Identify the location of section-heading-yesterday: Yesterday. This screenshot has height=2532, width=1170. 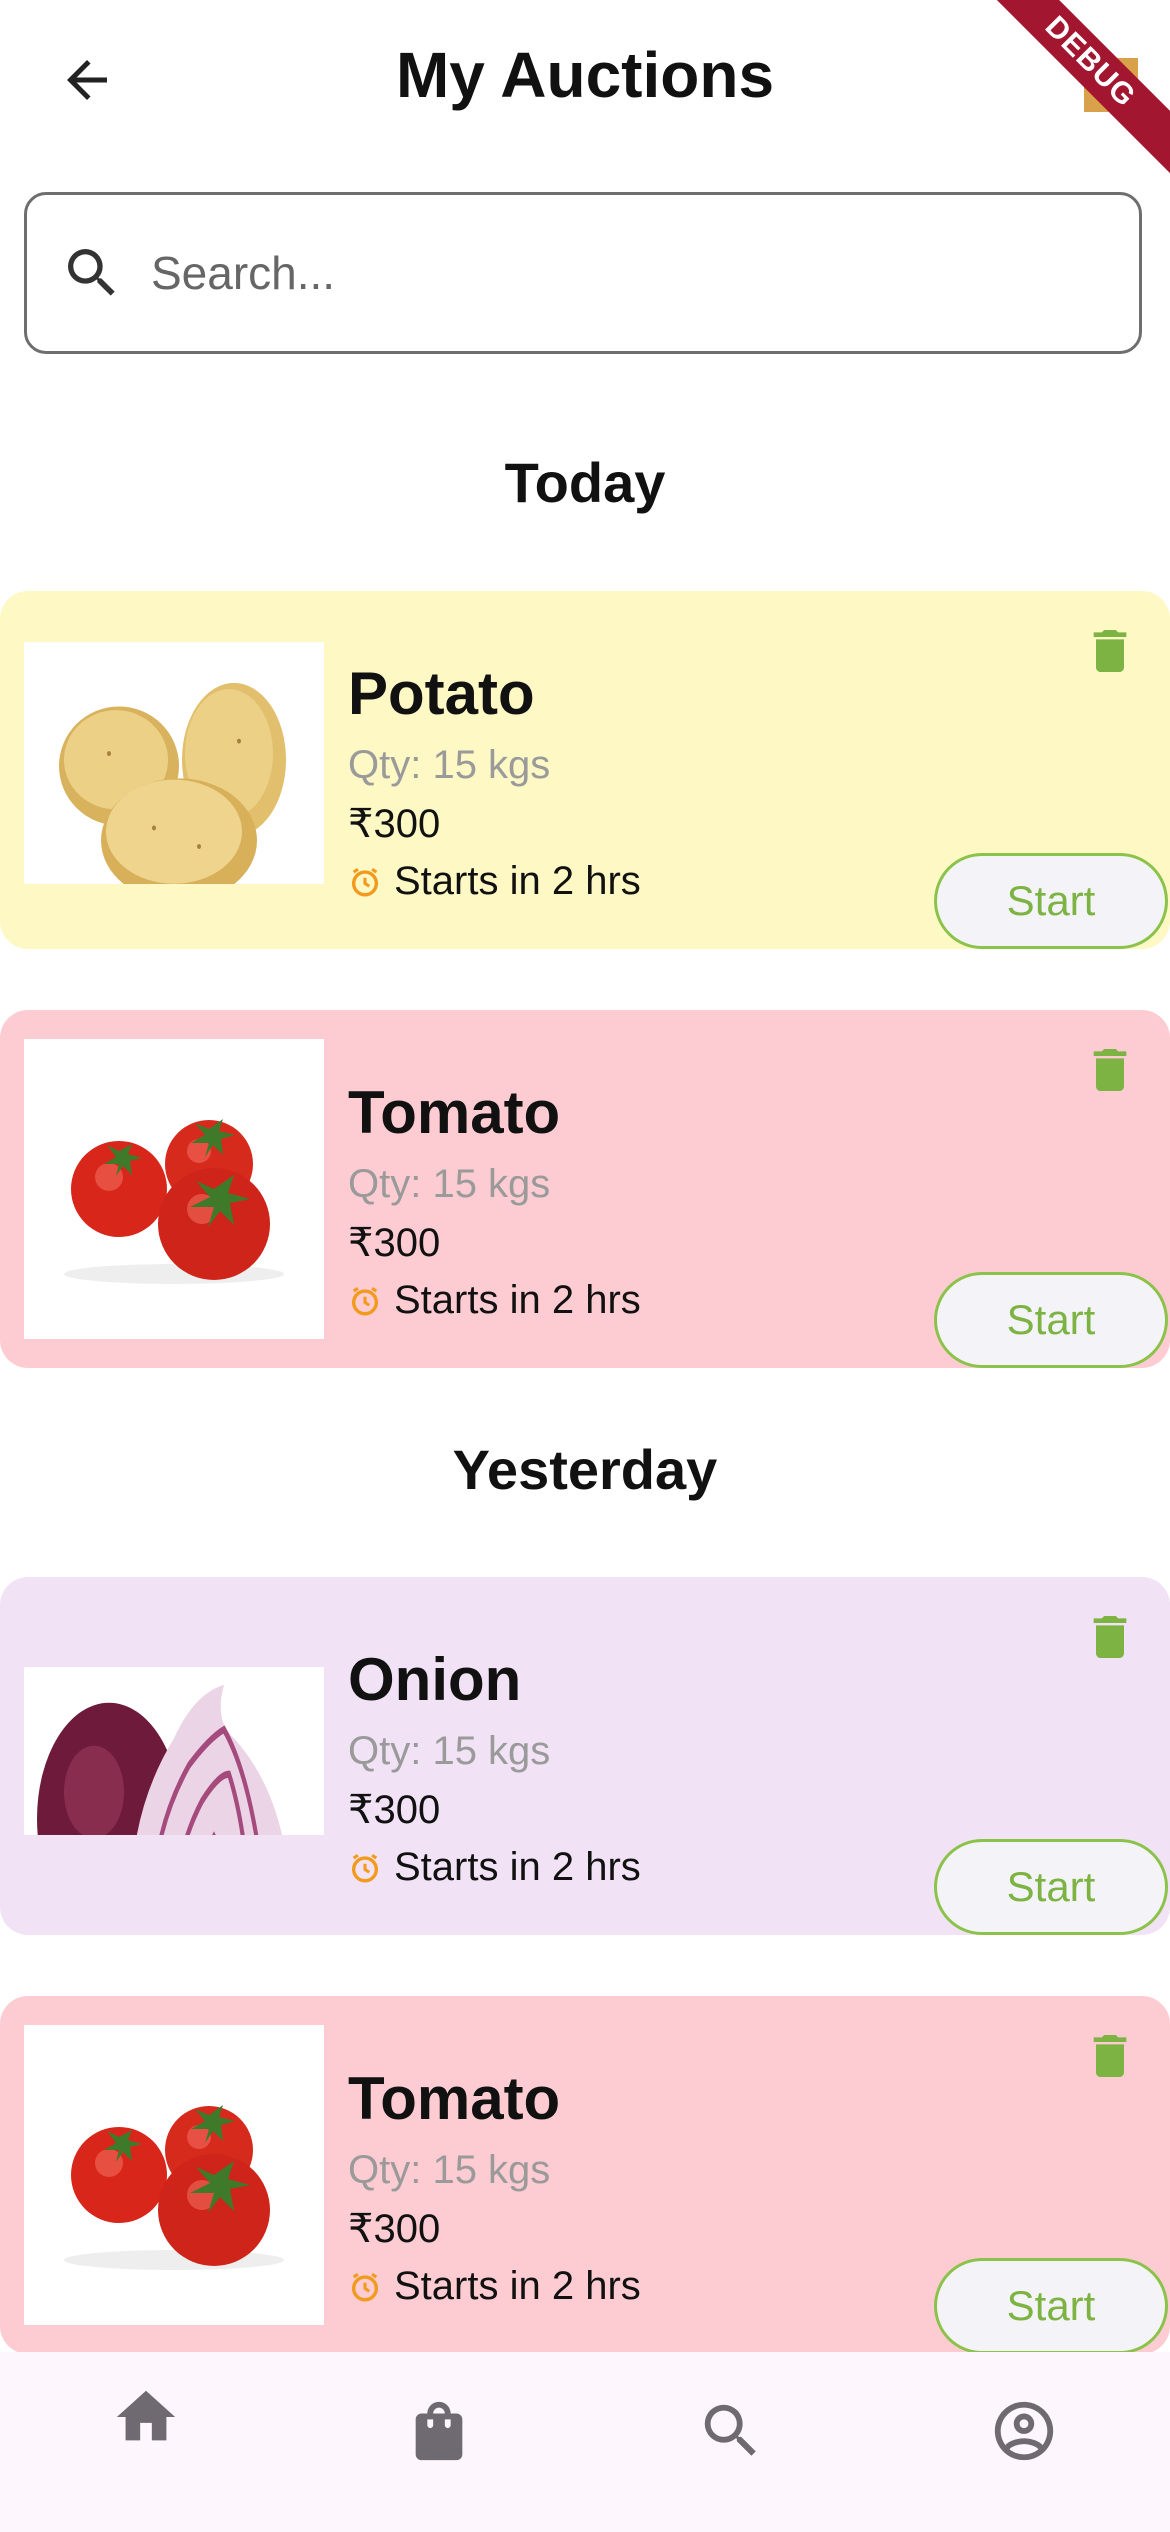
(585, 1469).